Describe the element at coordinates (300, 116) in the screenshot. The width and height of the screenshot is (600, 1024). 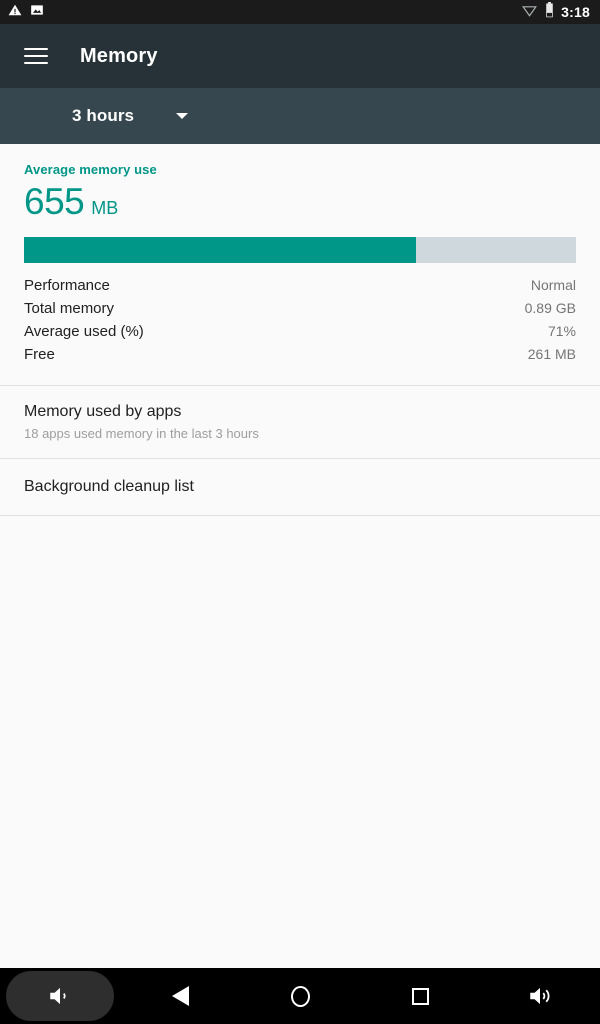
I see `period-bar: 3 hours` at that location.